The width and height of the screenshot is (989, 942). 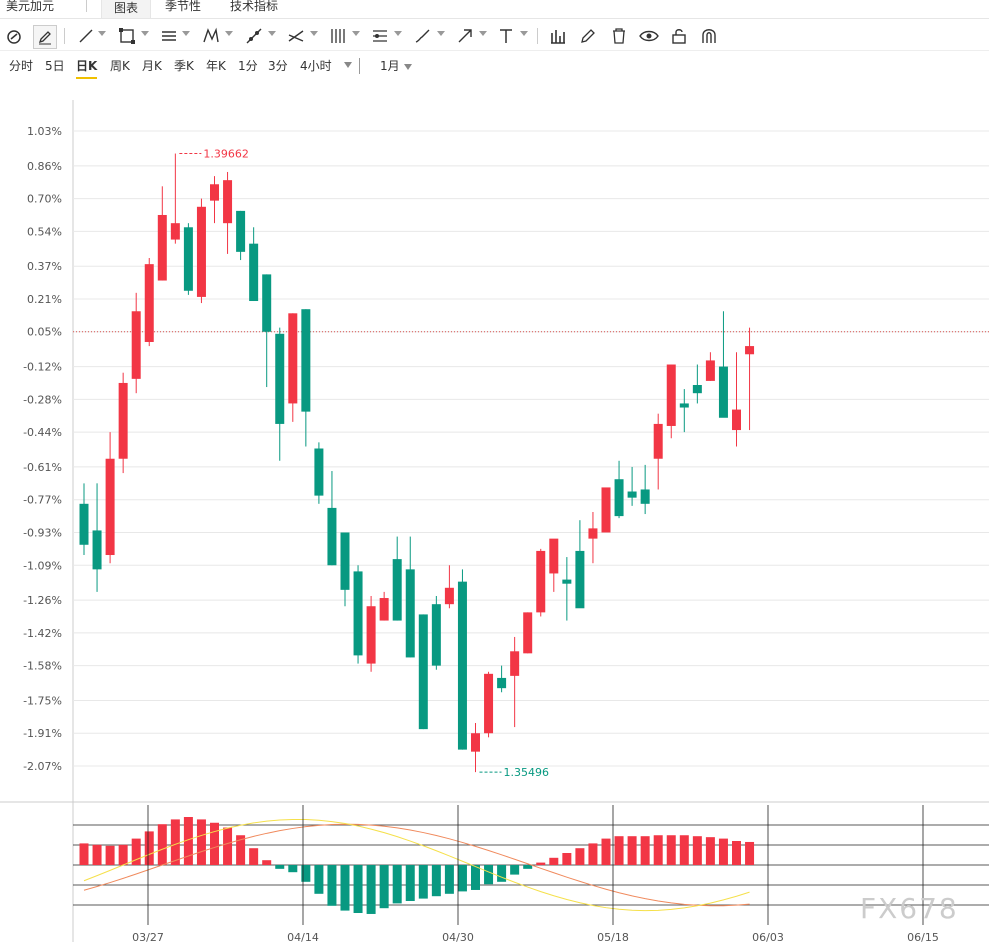 What do you see at coordinates (768, 936) in the screenshot?
I see `x-tick-label: 06/03` at bounding box center [768, 936].